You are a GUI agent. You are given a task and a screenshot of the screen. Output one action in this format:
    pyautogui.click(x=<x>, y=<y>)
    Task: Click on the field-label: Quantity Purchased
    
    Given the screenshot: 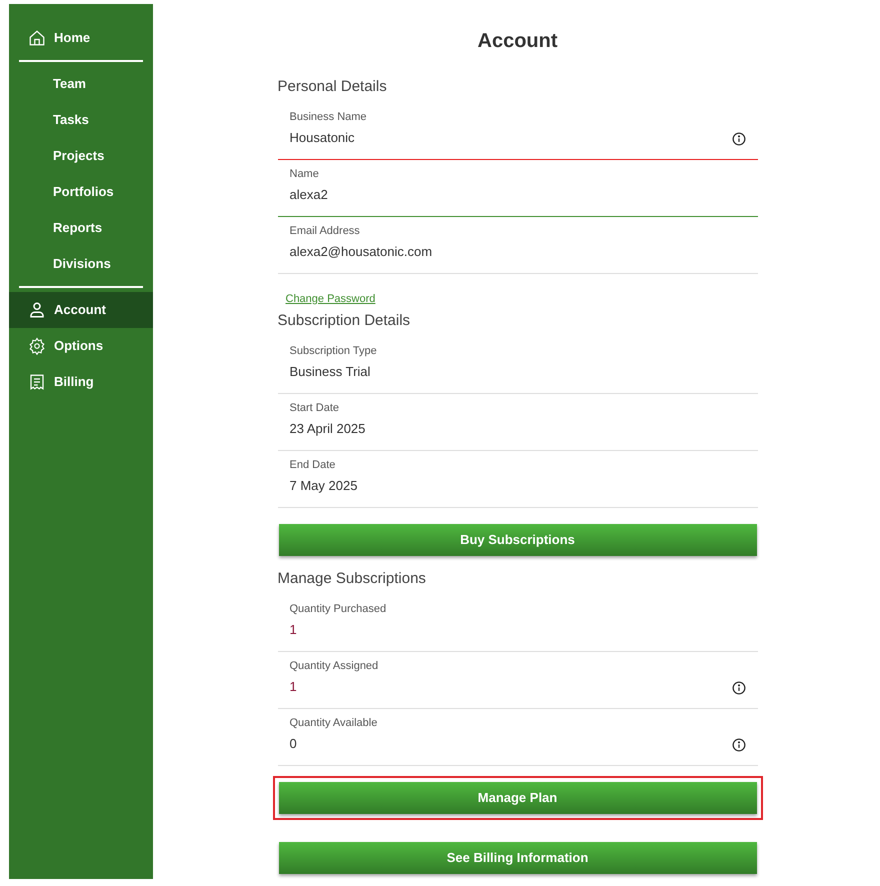 What is the action you would take?
    pyautogui.click(x=338, y=609)
    